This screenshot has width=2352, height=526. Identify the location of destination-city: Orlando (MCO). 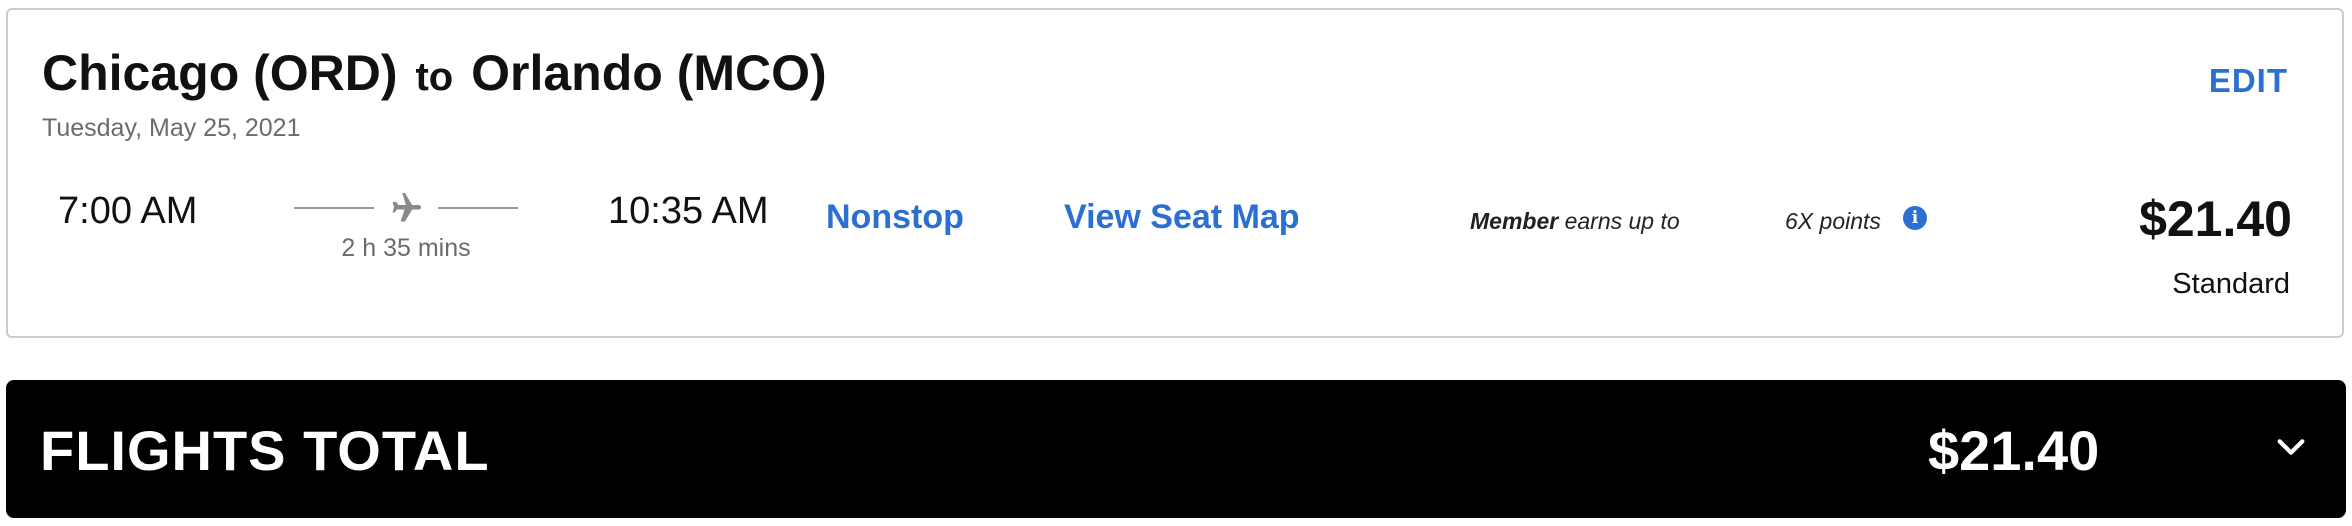
(649, 73).